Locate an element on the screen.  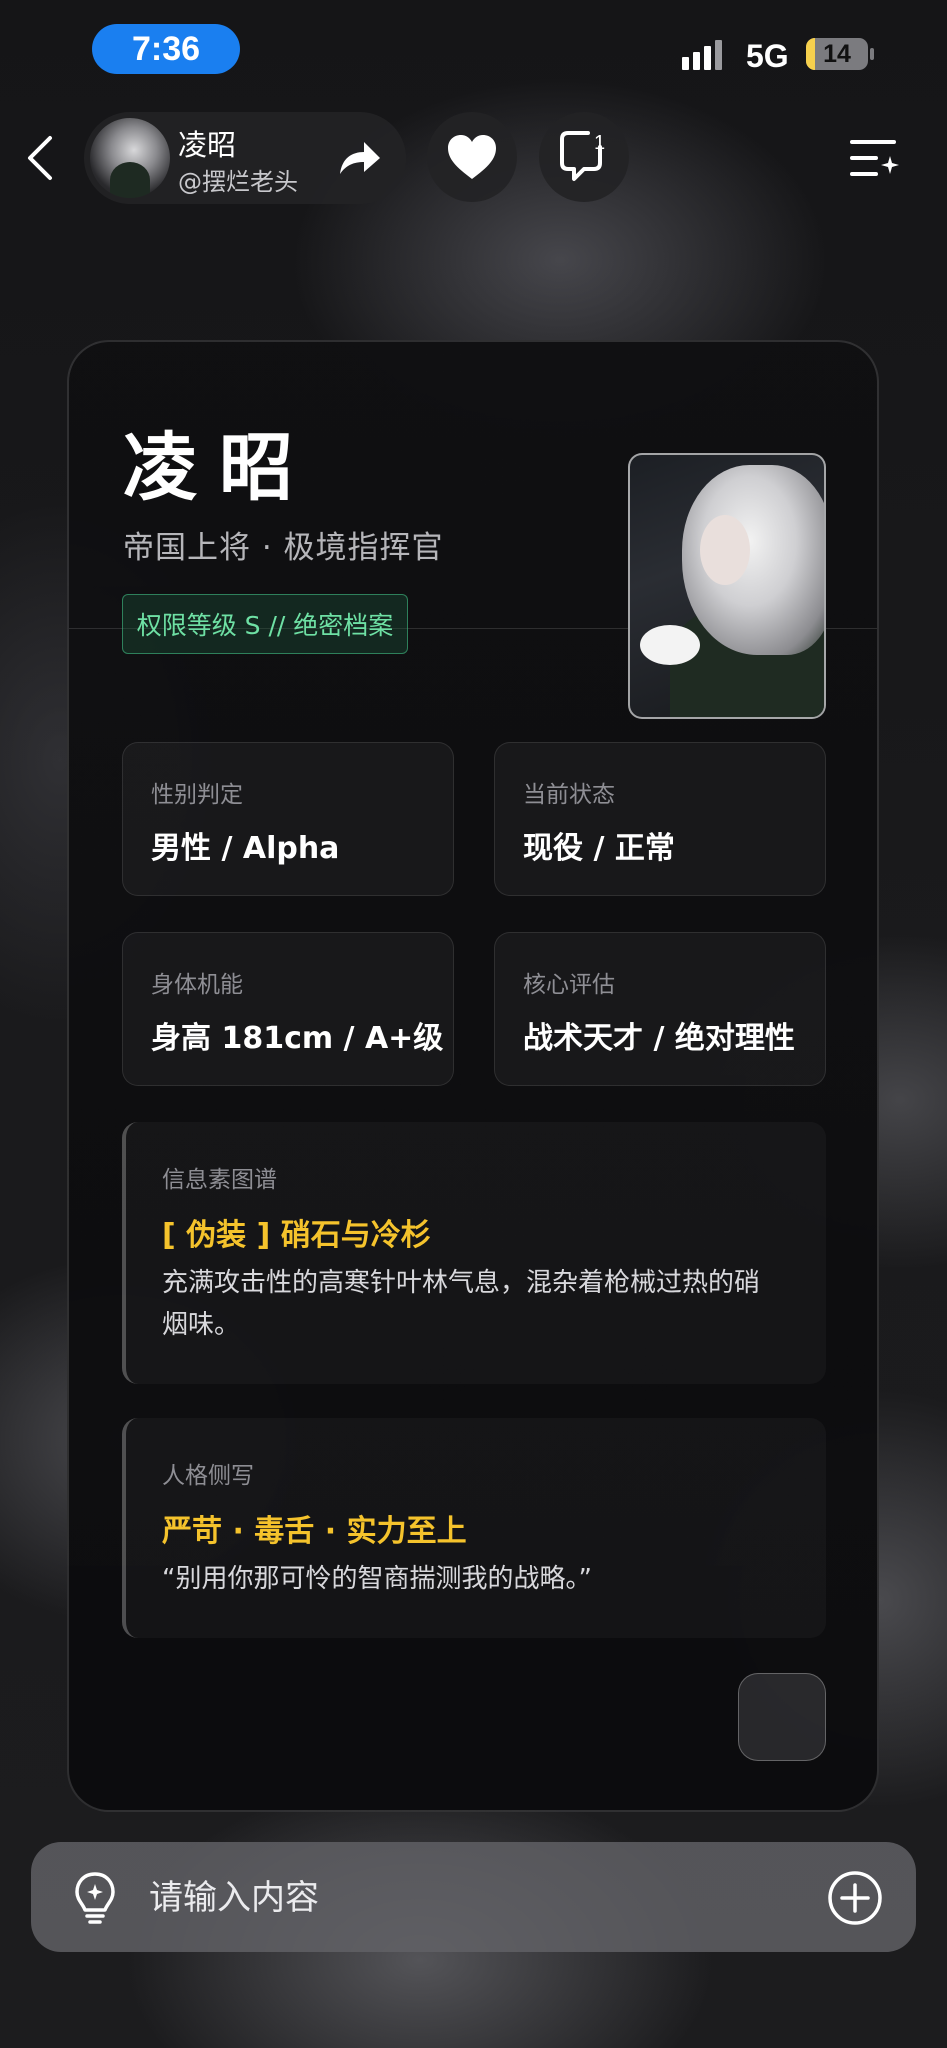
like-button is located at coordinates (472, 157).